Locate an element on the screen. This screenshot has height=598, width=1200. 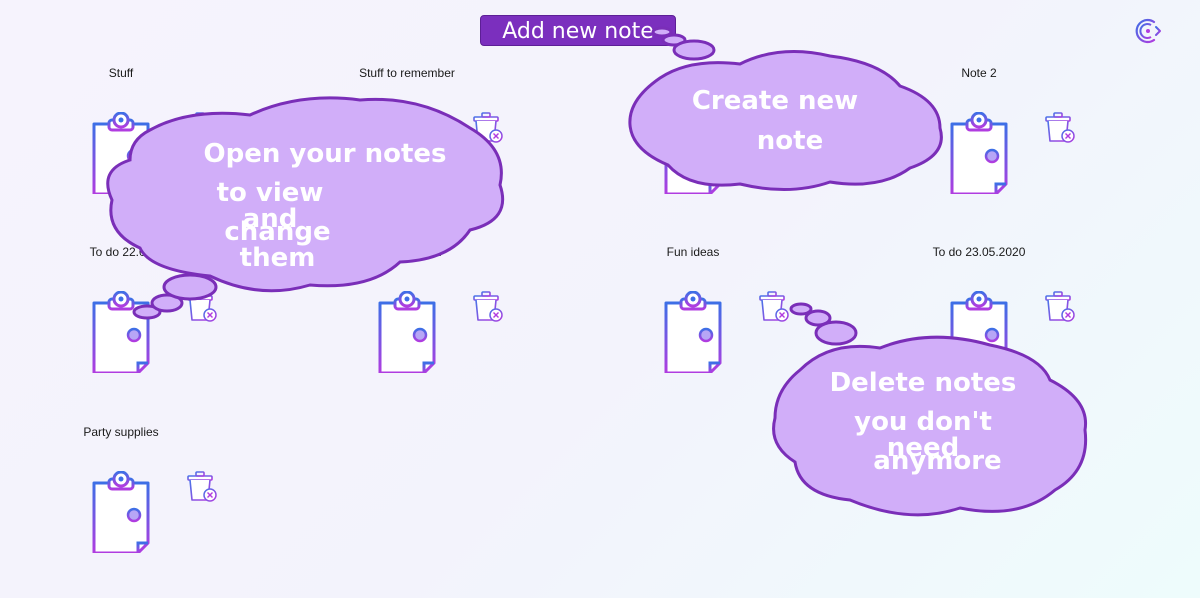
tip-delete-line-3: anymore is located at coordinates (937, 461).